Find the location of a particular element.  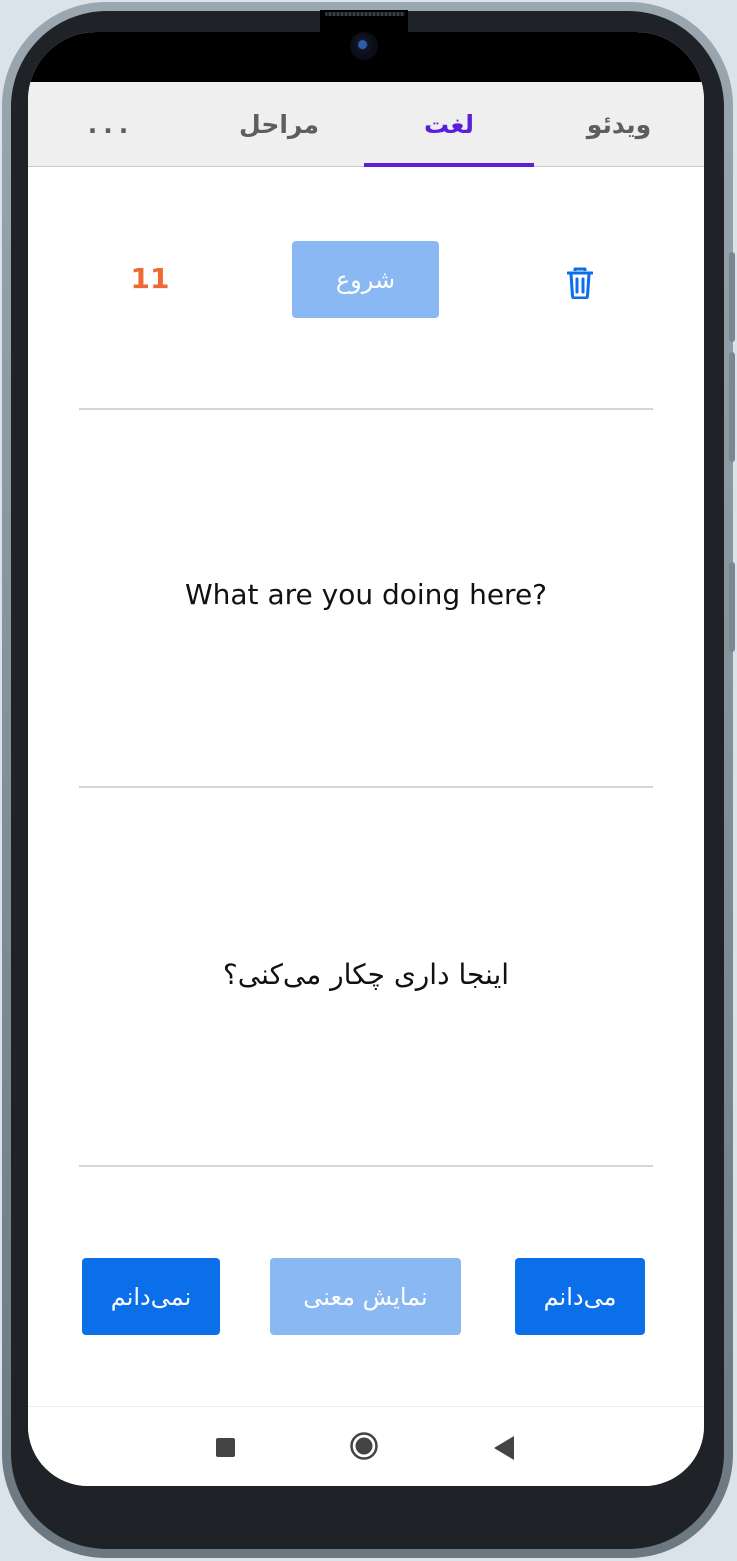

volume-button is located at coordinates (732, 297).